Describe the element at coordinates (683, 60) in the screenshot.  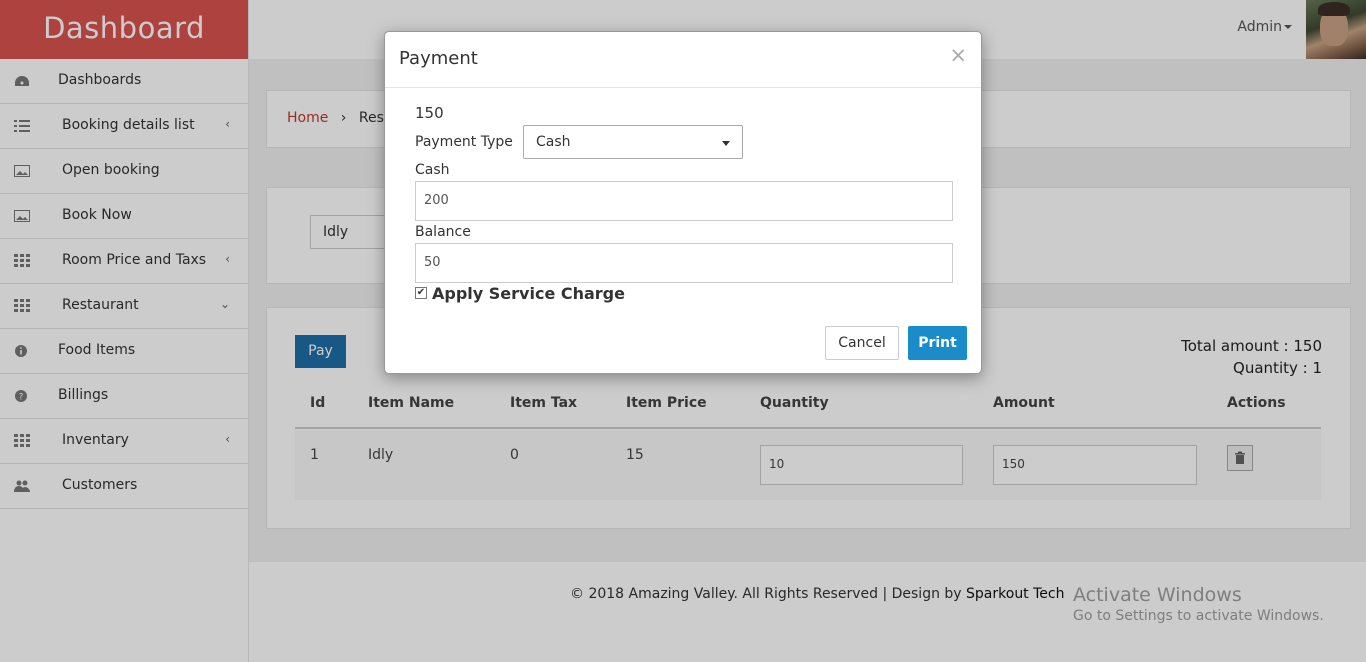
I see `modal-header: Payment ×` at that location.